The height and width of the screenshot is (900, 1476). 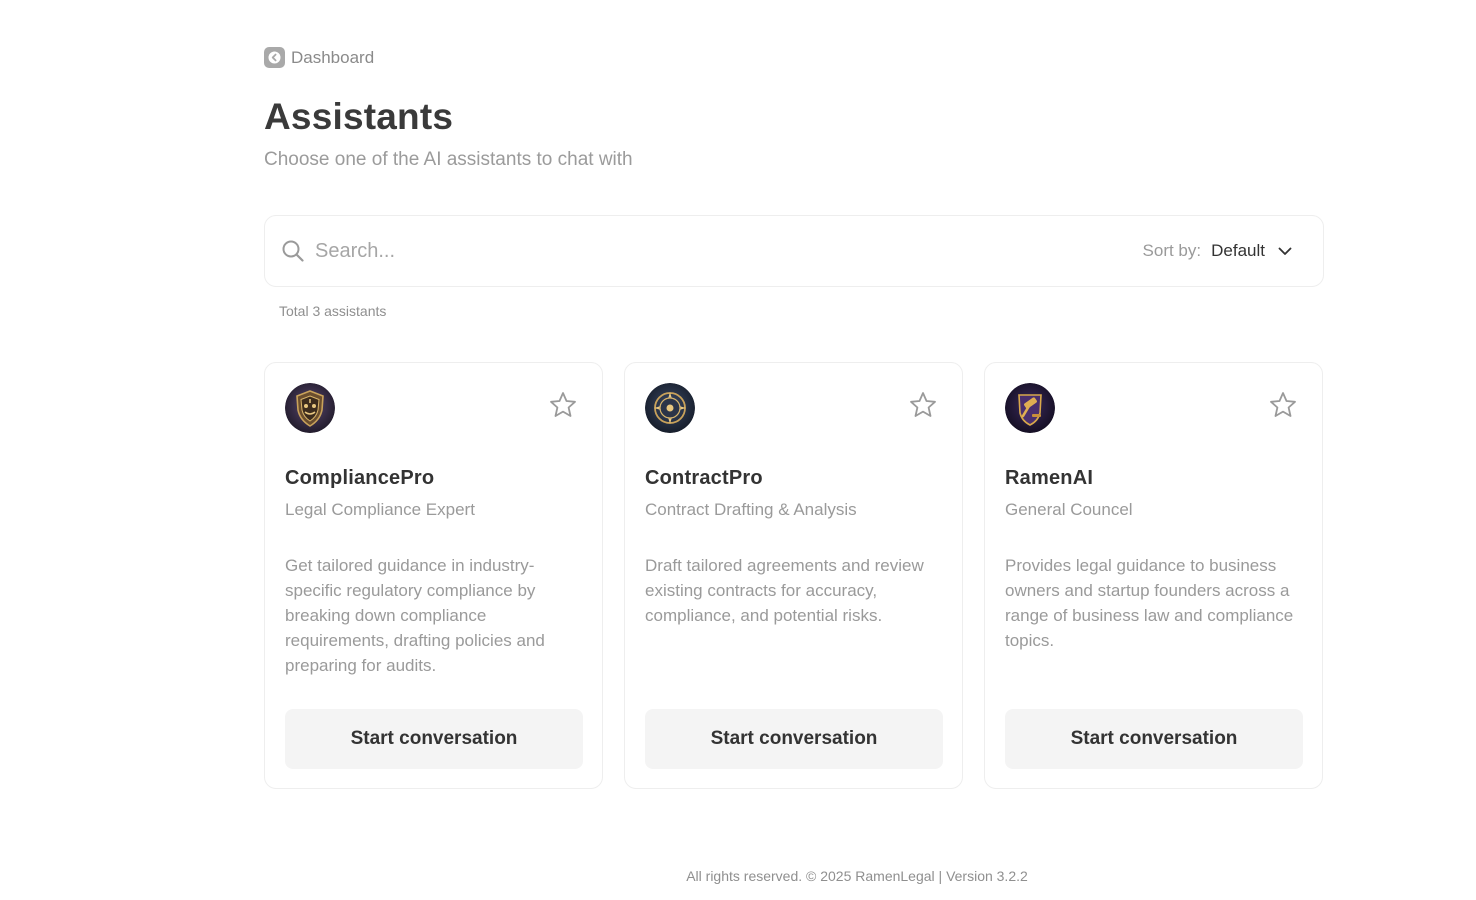 I want to click on search-bar: Sort by: Default, so click(x=794, y=251).